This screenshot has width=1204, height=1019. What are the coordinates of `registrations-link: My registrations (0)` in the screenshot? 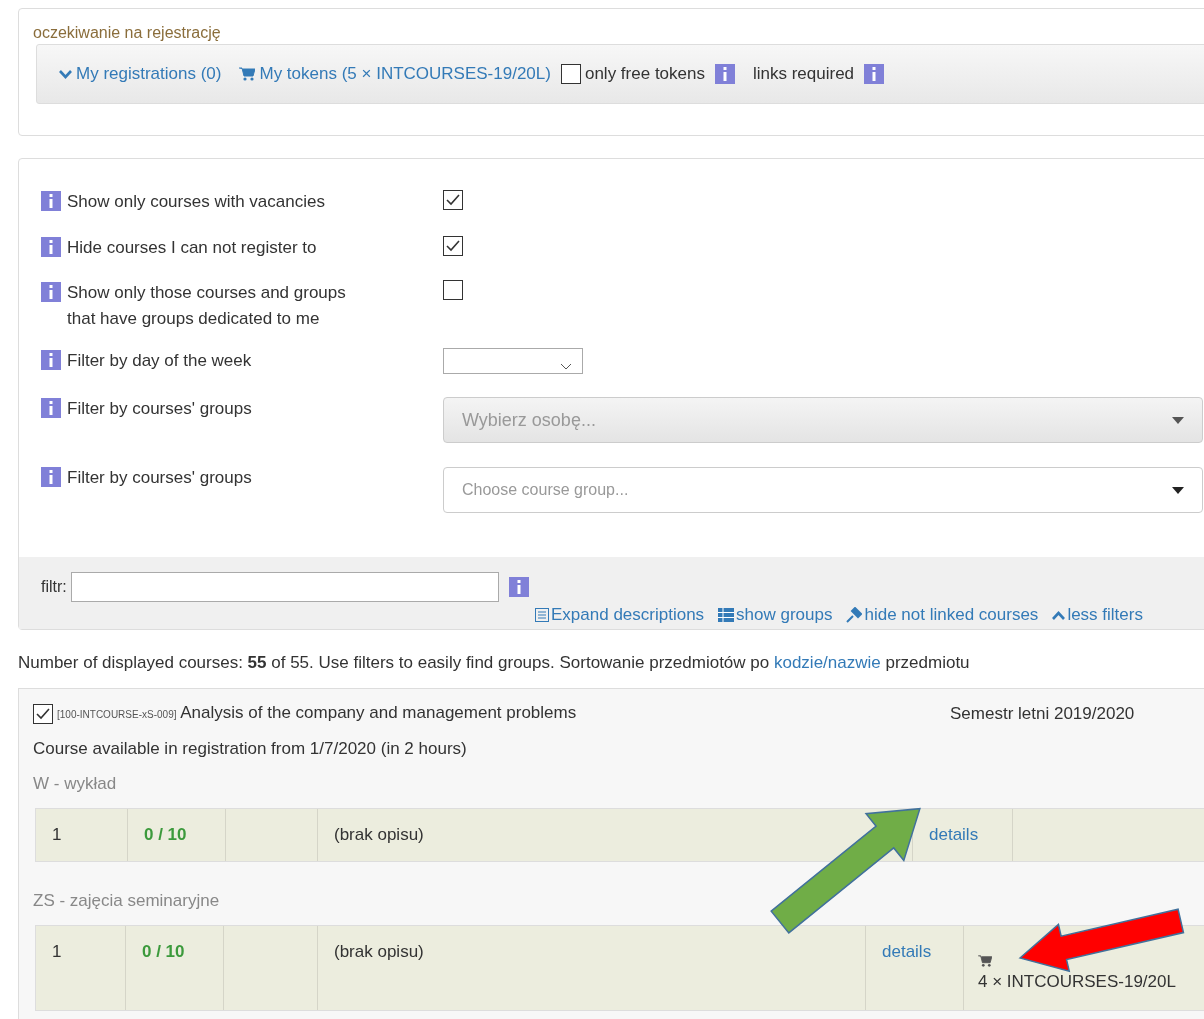 It's located at (140, 74).